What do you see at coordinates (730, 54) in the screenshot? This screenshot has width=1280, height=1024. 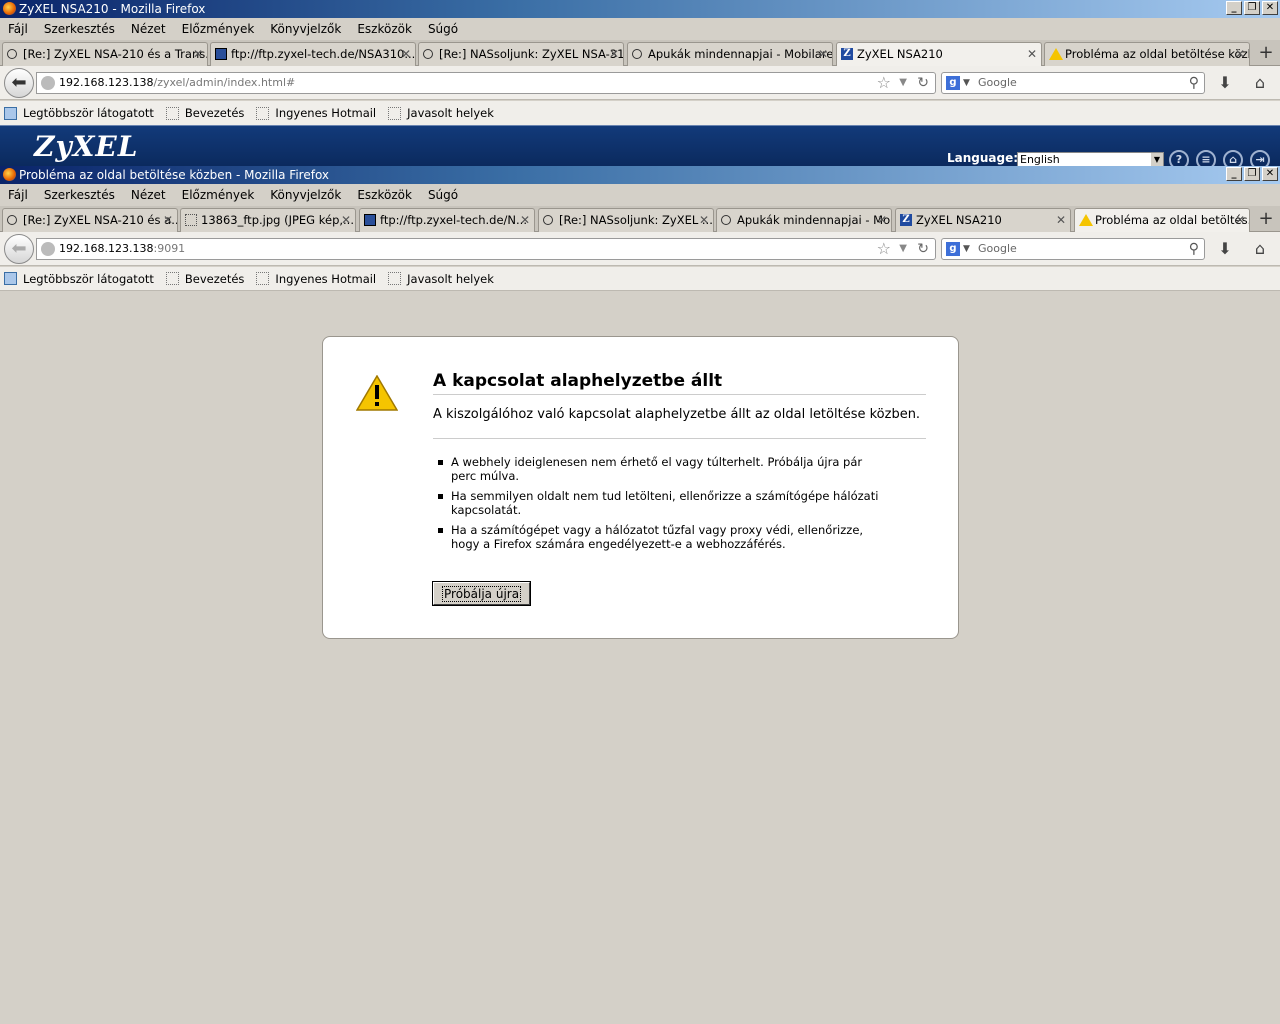 I see `tab: Apukák mindennapjai - Mobilare... ✕` at bounding box center [730, 54].